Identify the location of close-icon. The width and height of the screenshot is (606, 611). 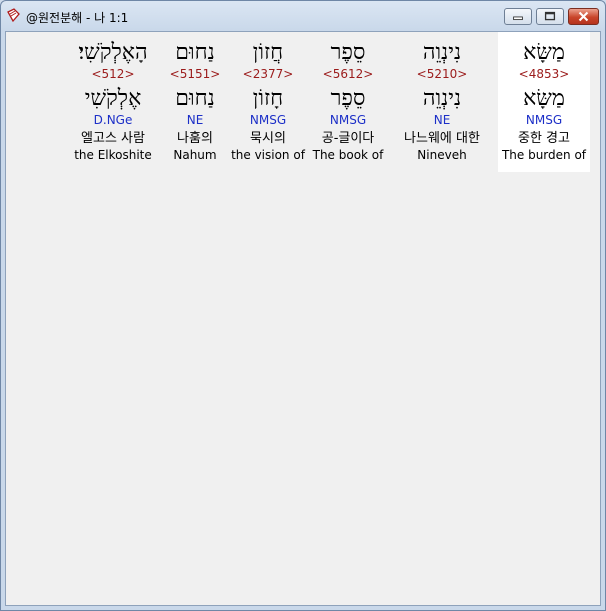
(583, 16).